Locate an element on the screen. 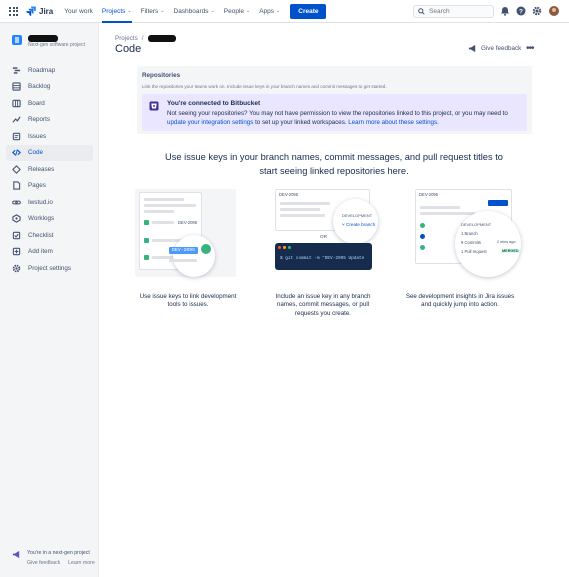 The width and height of the screenshot is (569, 577). search-field is located at coordinates (453, 11).